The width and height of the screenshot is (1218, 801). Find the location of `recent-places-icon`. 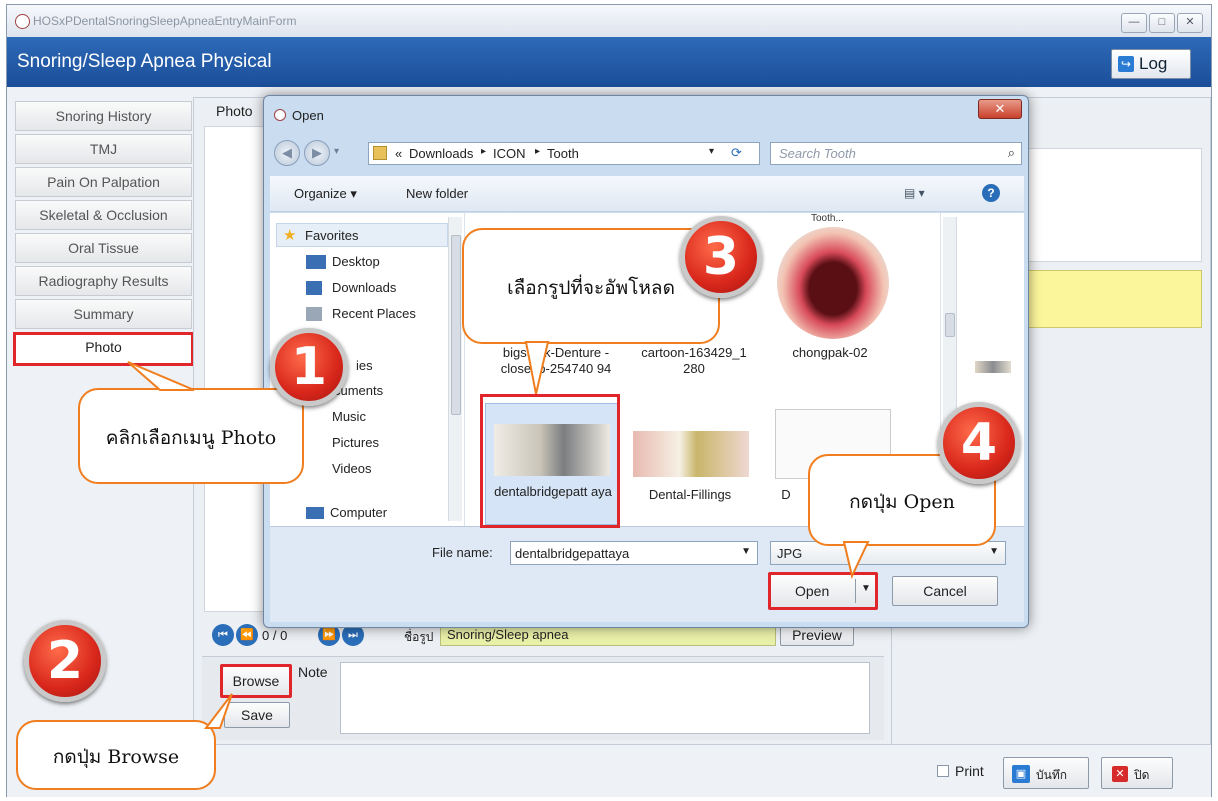

recent-places-icon is located at coordinates (314, 314).